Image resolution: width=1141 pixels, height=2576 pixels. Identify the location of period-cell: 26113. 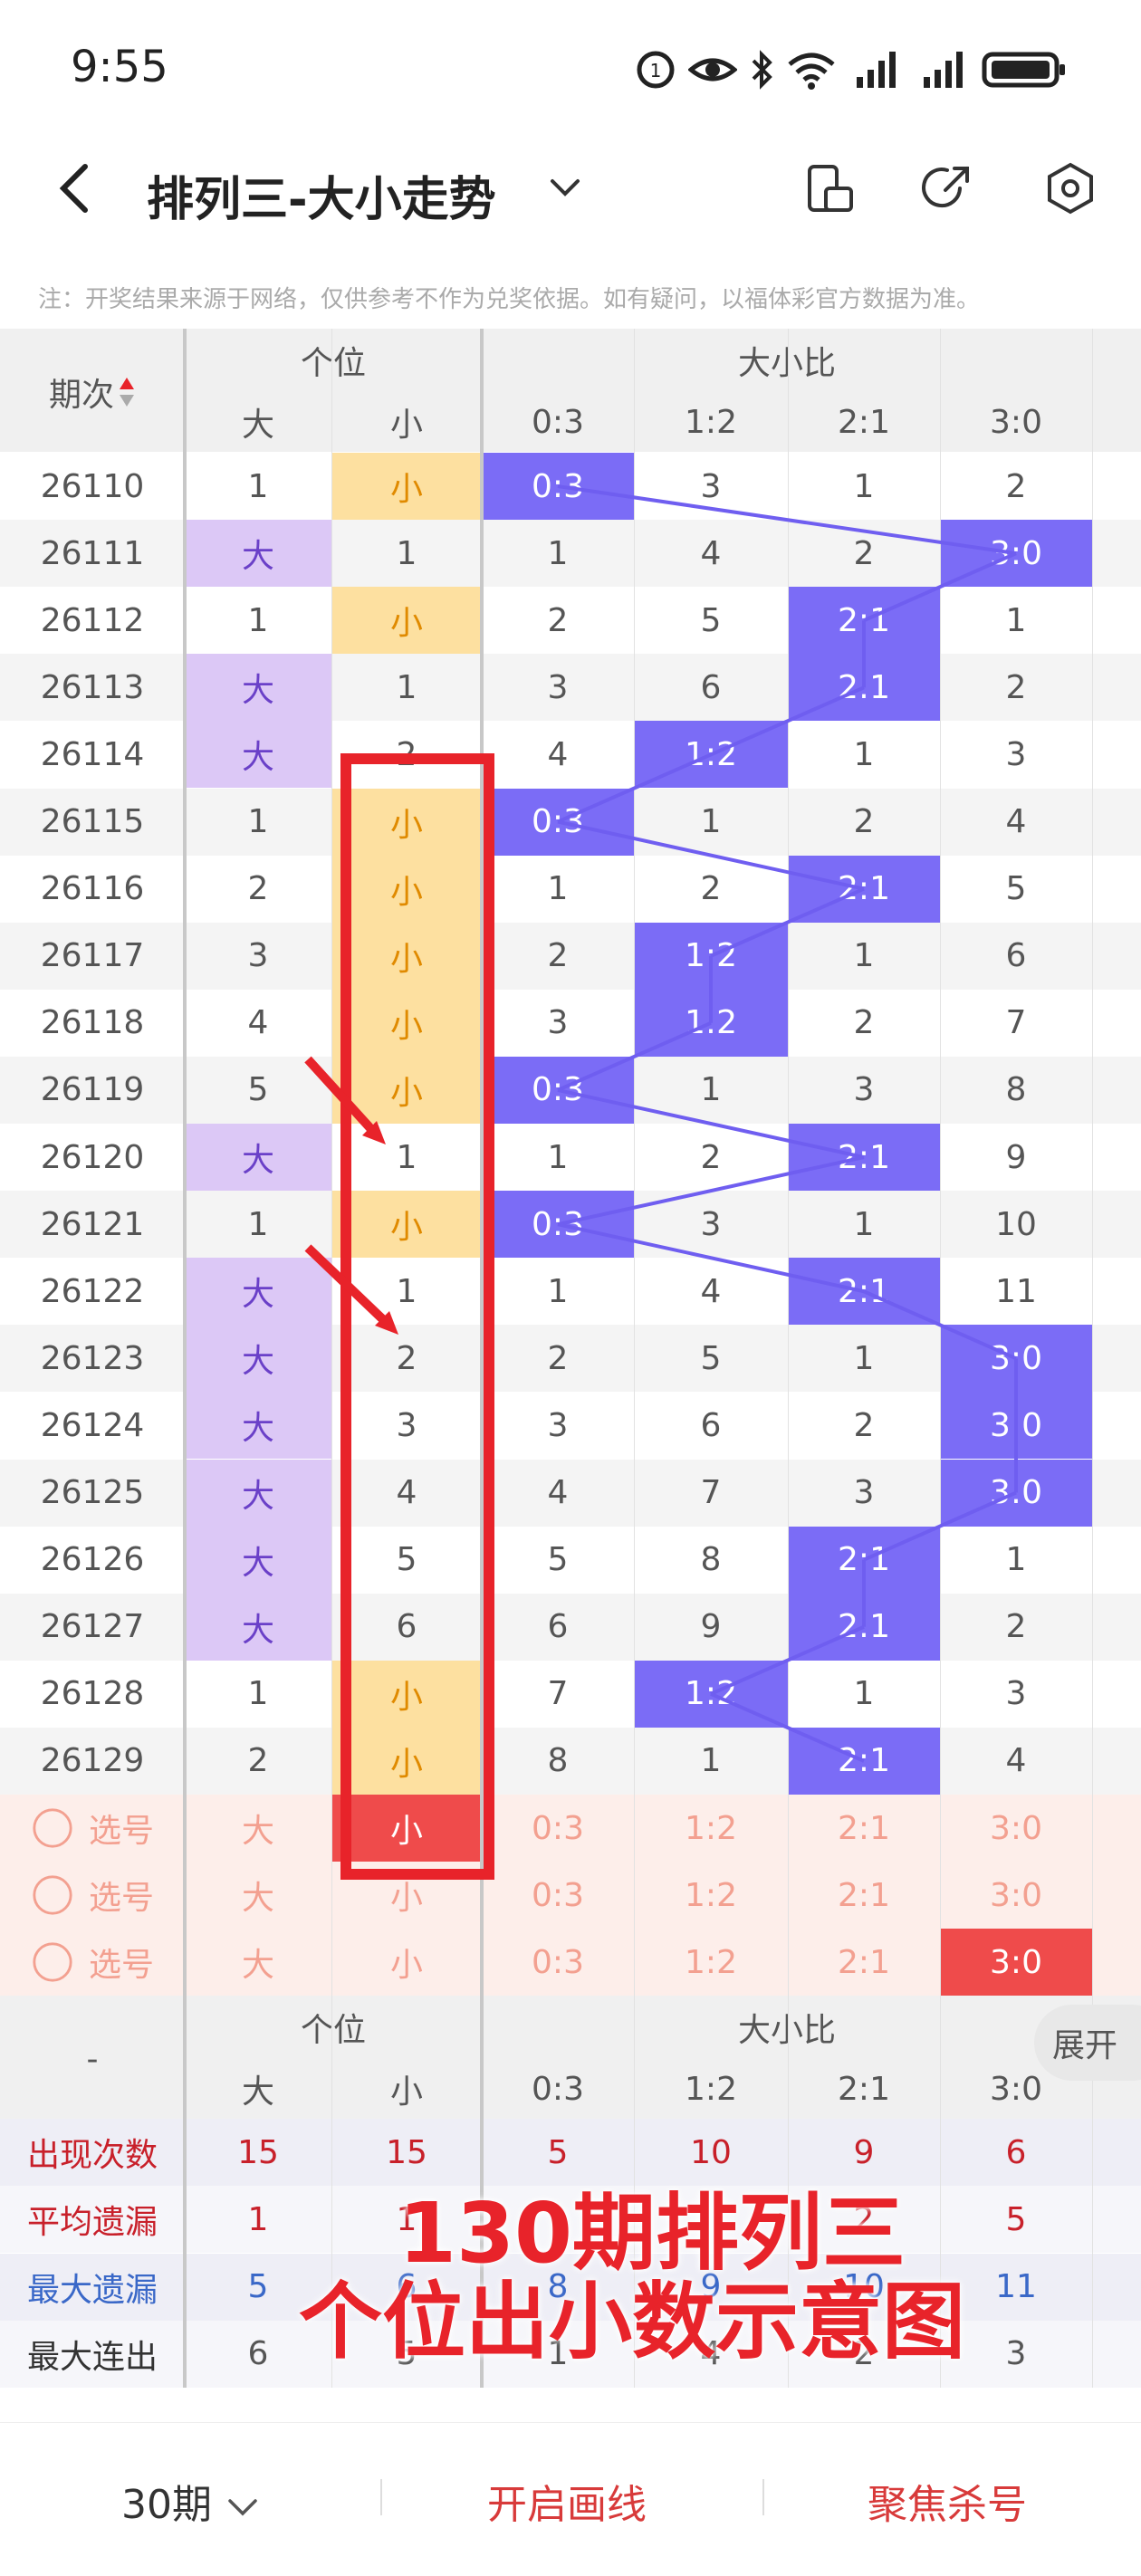
(92, 687).